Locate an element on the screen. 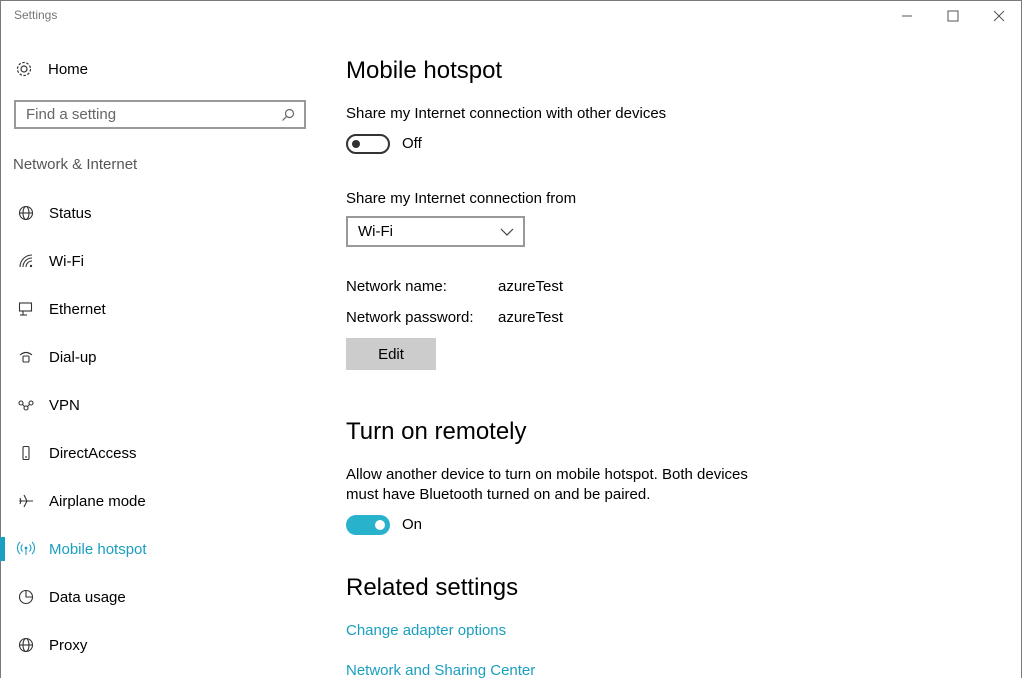  sidebar-item-label: Status is located at coordinates (70, 213).